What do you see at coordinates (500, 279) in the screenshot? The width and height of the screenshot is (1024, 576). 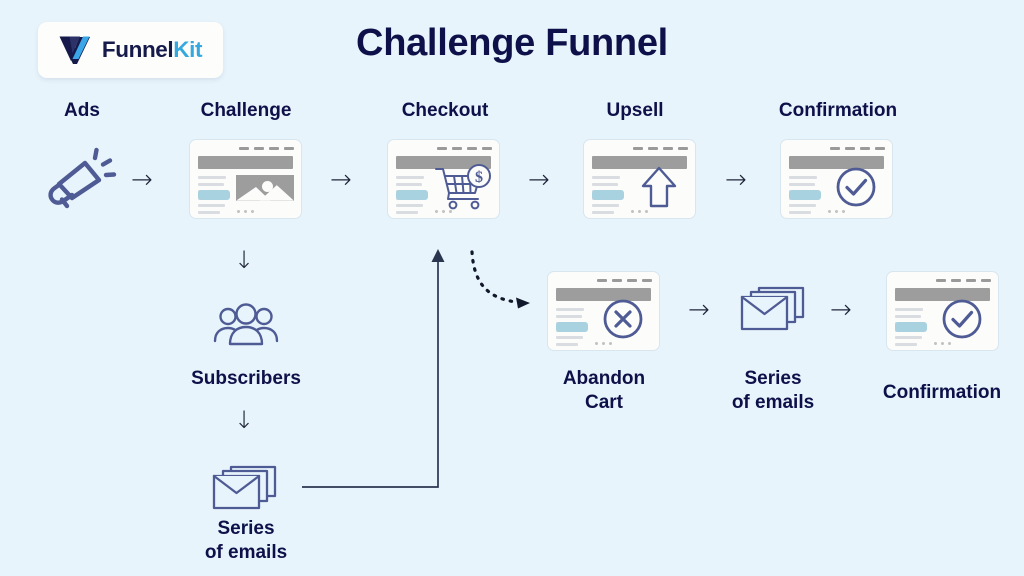 I see `abandon-branch-connector` at bounding box center [500, 279].